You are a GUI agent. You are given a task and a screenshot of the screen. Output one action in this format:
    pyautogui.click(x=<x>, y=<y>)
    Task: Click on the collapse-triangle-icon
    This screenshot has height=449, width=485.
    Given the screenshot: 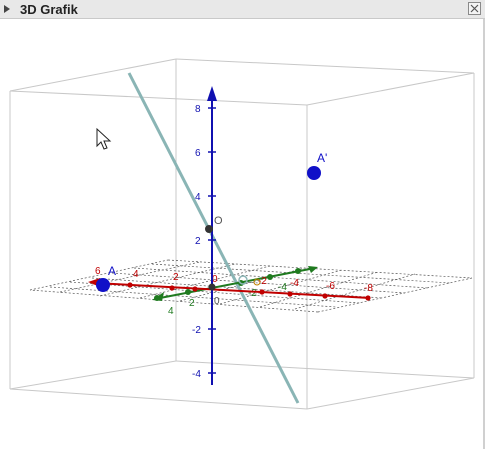 What is the action you would take?
    pyautogui.click(x=7, y=9)
    